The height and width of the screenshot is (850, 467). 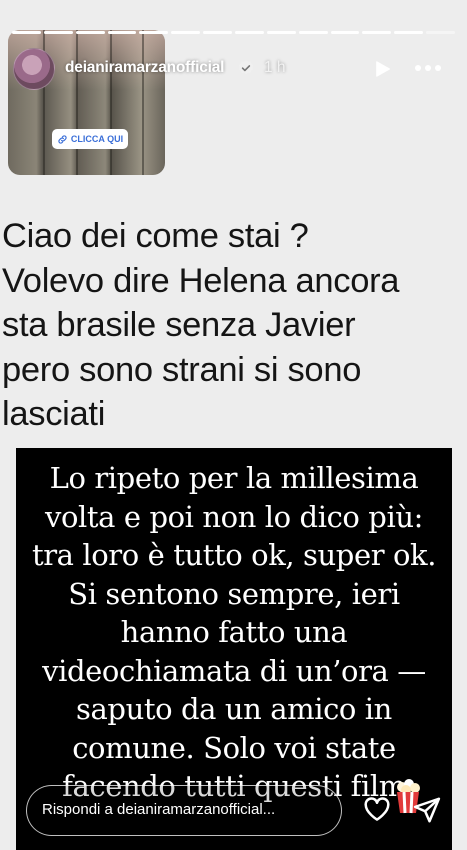 What do you see at coordinates (427, 810) in the screenshot?
I see `send-icon` at bounding box center [427, 810].